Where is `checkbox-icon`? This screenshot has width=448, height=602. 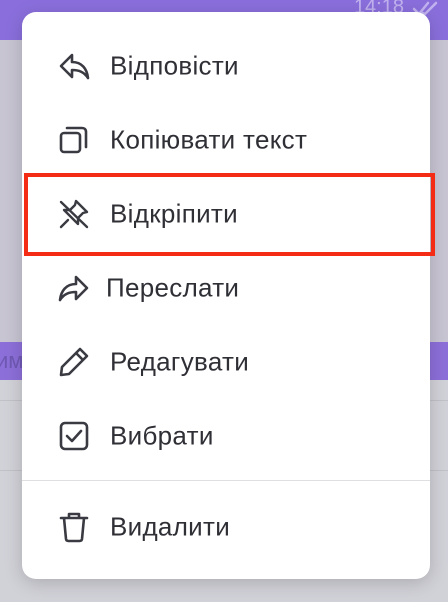
checkbox-icon is located at coordinates (74, 436).